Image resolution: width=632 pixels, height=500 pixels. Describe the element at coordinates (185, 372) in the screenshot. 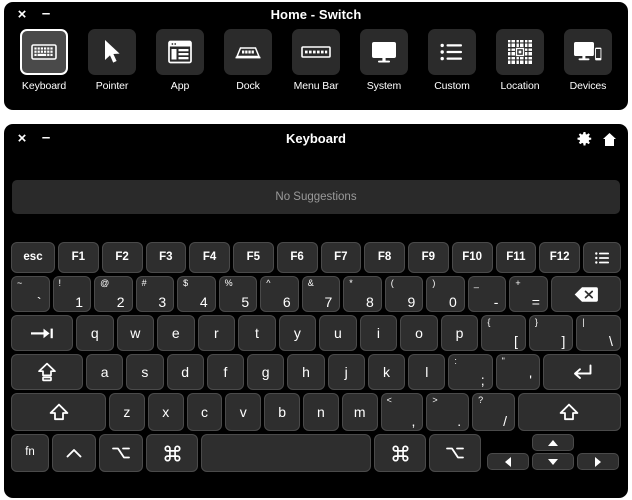

I see `key-d: d` at that location.